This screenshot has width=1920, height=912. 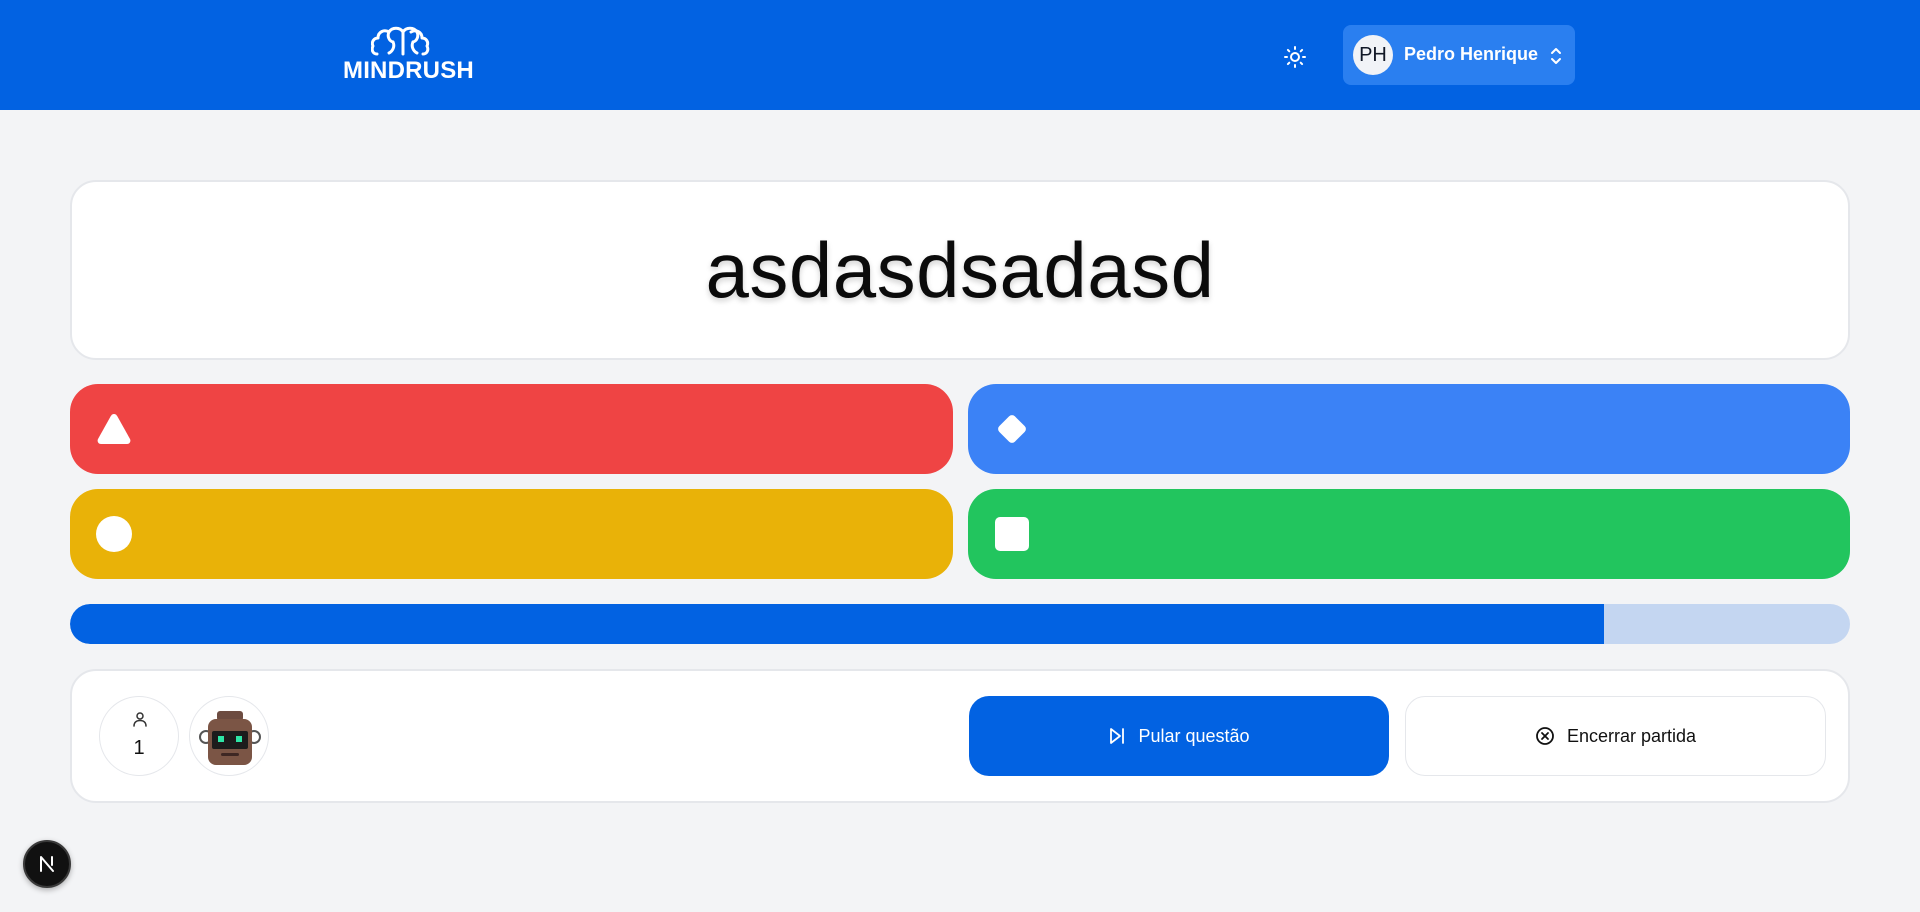 I want to click on circle-x-icon, so click(x=1545, y=736).